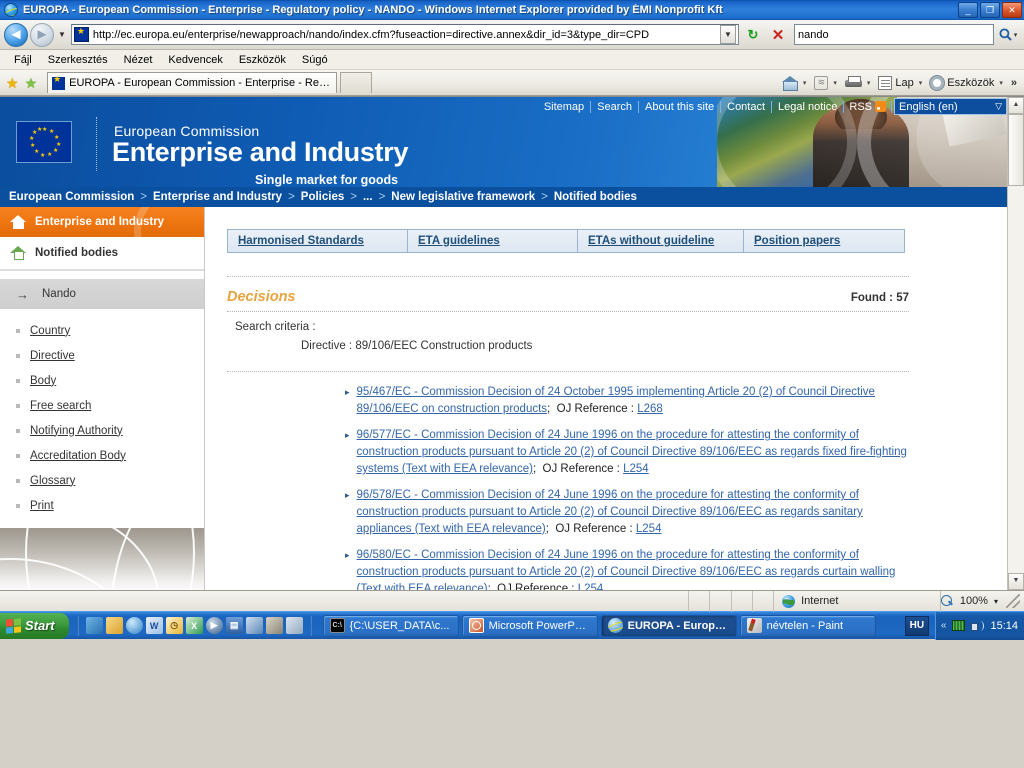  Describe the element at coordinates (78, 60) in the screenshot. I see `menu-item-edit: Szerkesztés` at that location.